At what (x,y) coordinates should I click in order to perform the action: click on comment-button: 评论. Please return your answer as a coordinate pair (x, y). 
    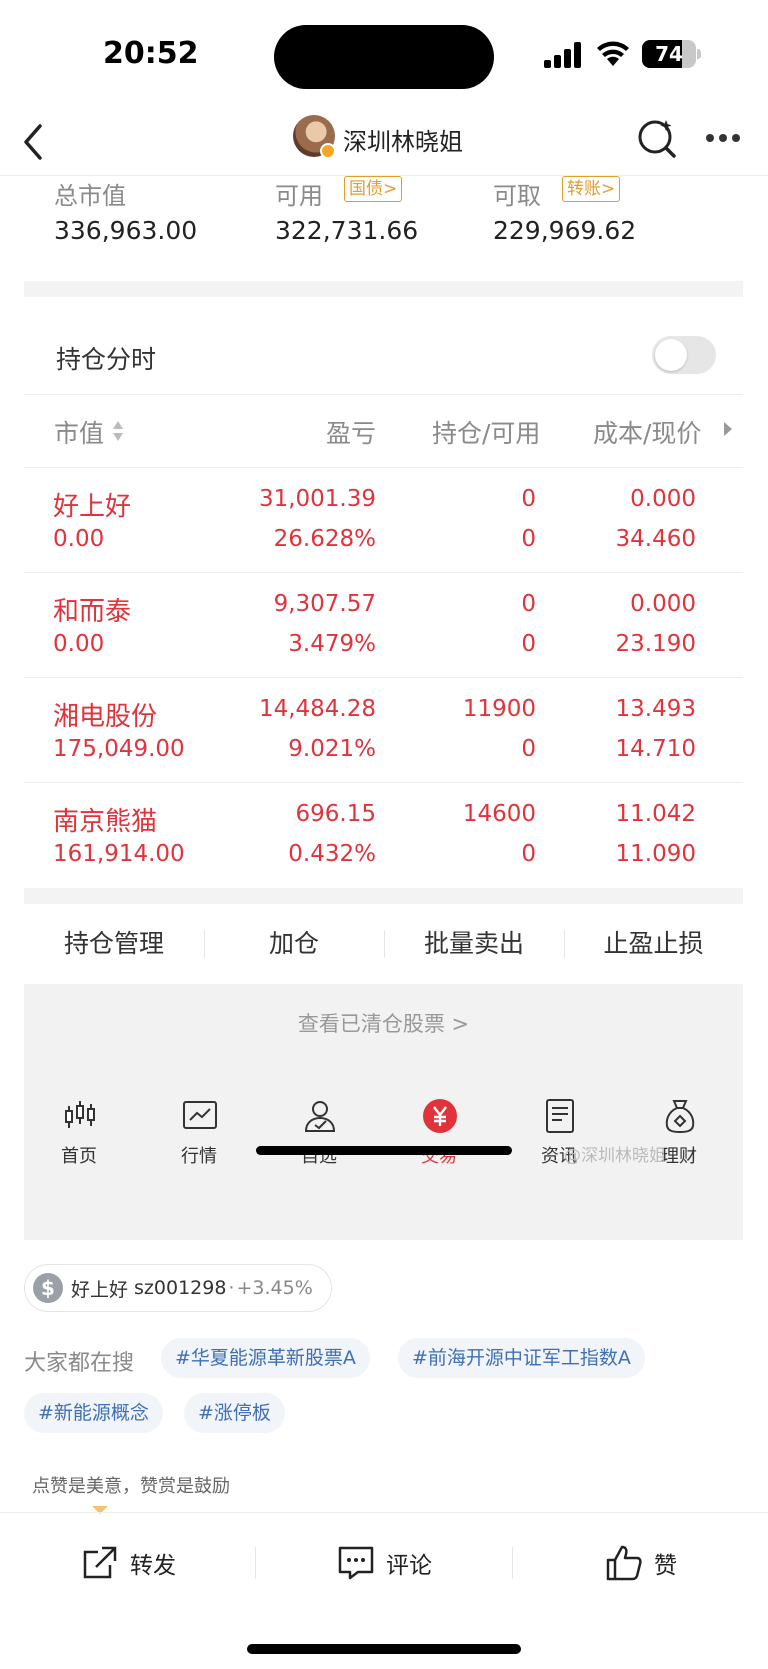
    Looking at the image, I should click on (384, 1563).